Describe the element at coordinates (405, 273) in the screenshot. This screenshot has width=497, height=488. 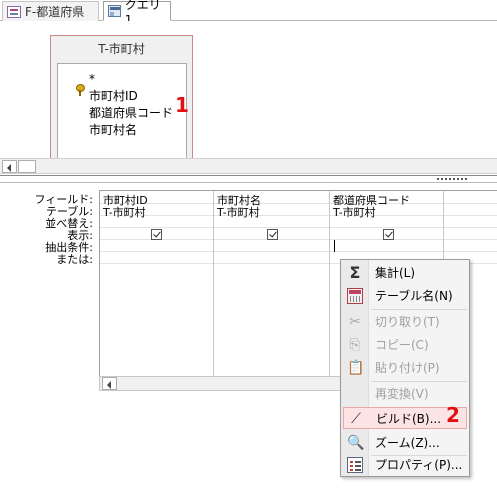
I see `menu-item-totals: Σ 集計(L)` at that location.